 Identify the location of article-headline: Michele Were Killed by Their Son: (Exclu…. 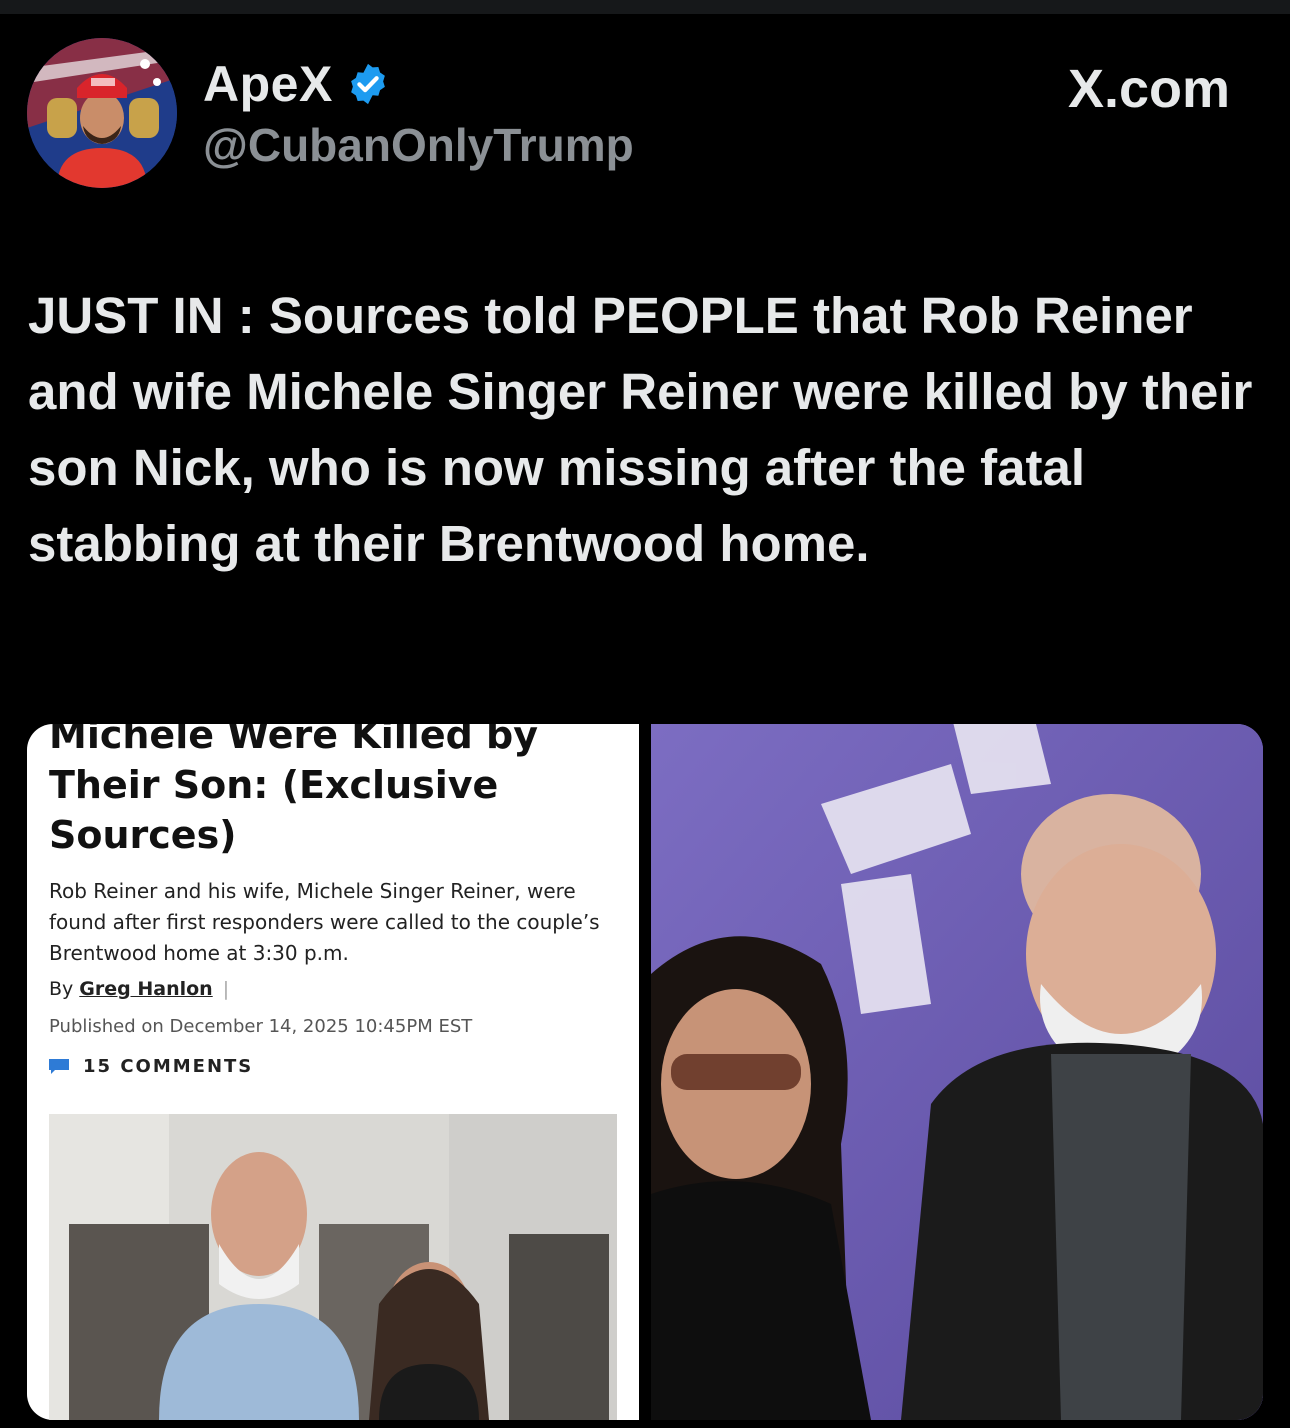
(293, 790).